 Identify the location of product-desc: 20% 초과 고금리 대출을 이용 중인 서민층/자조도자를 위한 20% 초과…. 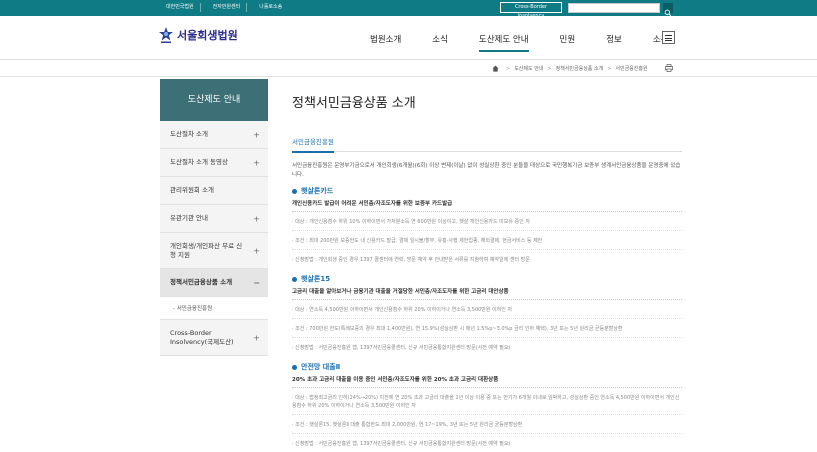
(487, 381).